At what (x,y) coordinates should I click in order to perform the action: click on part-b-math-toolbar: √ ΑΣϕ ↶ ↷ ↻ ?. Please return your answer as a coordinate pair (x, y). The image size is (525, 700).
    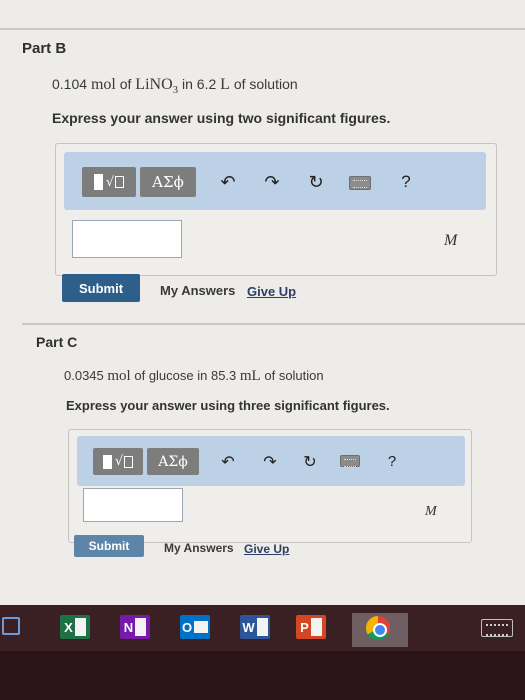
    Looking at the image, I should click on (275, 181).